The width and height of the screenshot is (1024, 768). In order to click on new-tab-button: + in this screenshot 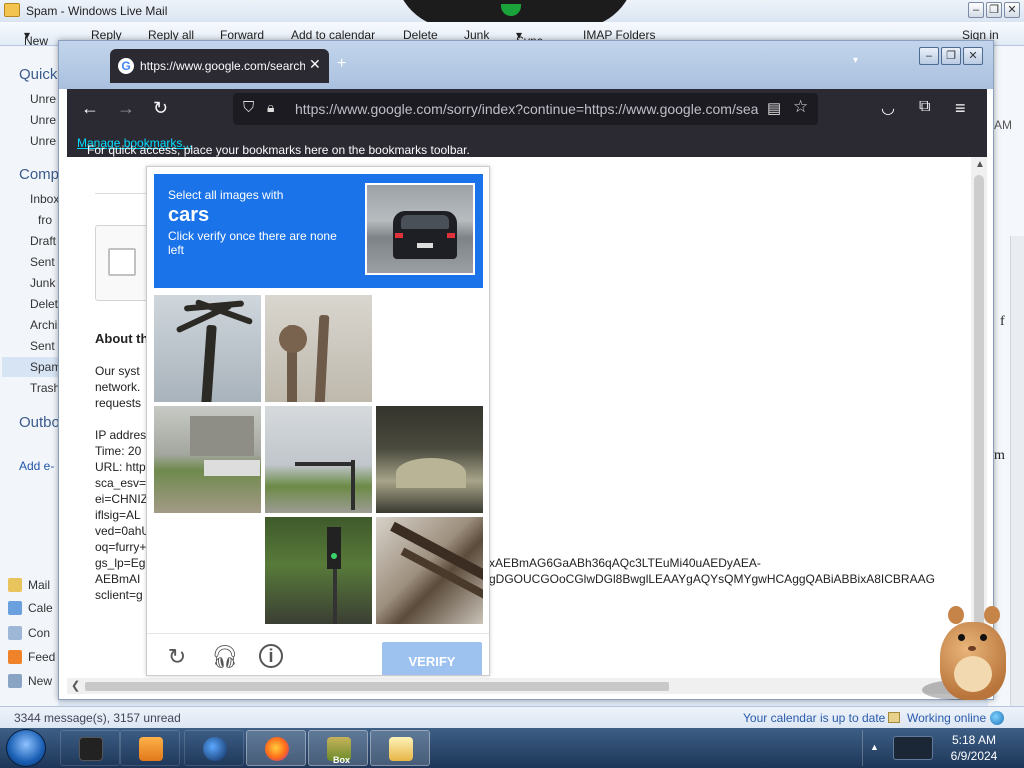, I will do `click(341, 64)`.